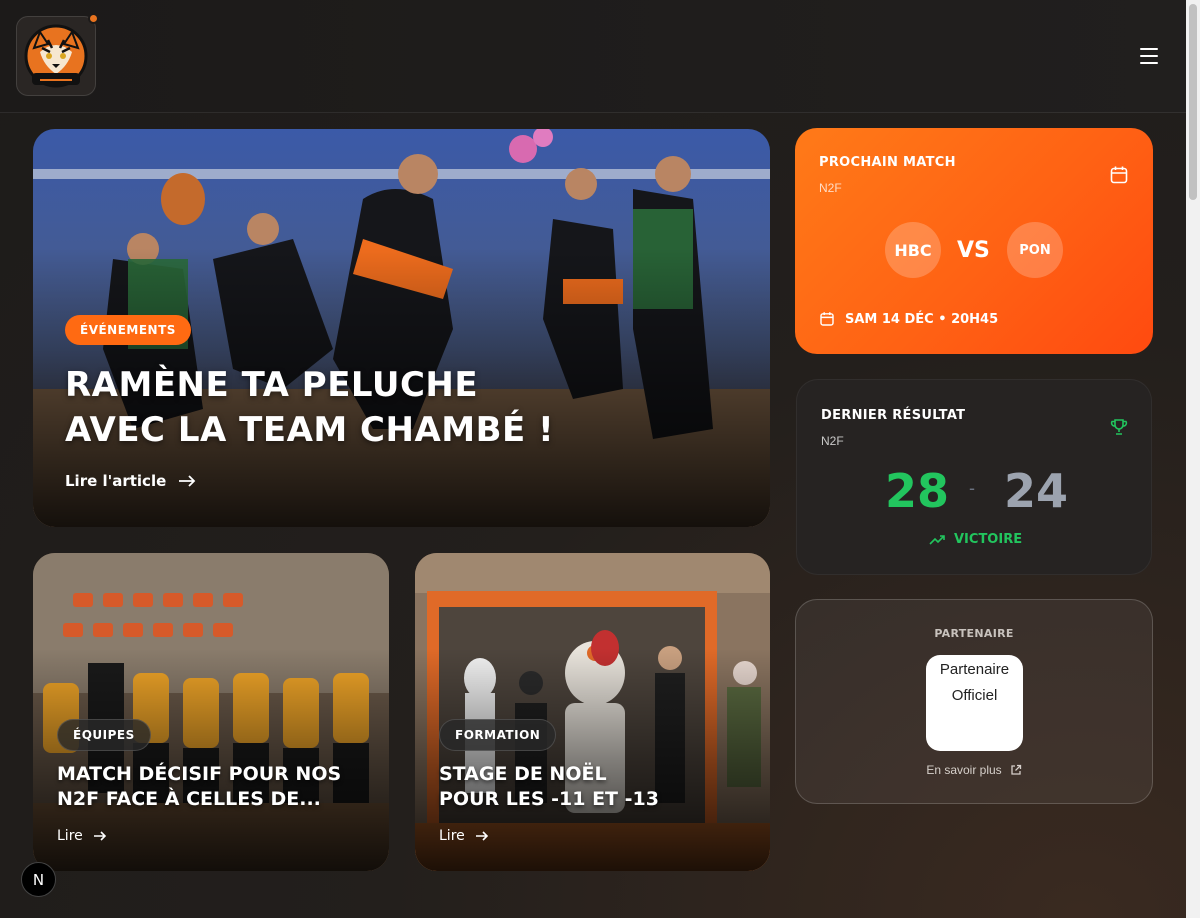 The height and width of the screenshot is (918, 1200). Describe the element at coordinates (975, 539) in the screenshot. I see `result-verdict: VICTOIRE` at that location.